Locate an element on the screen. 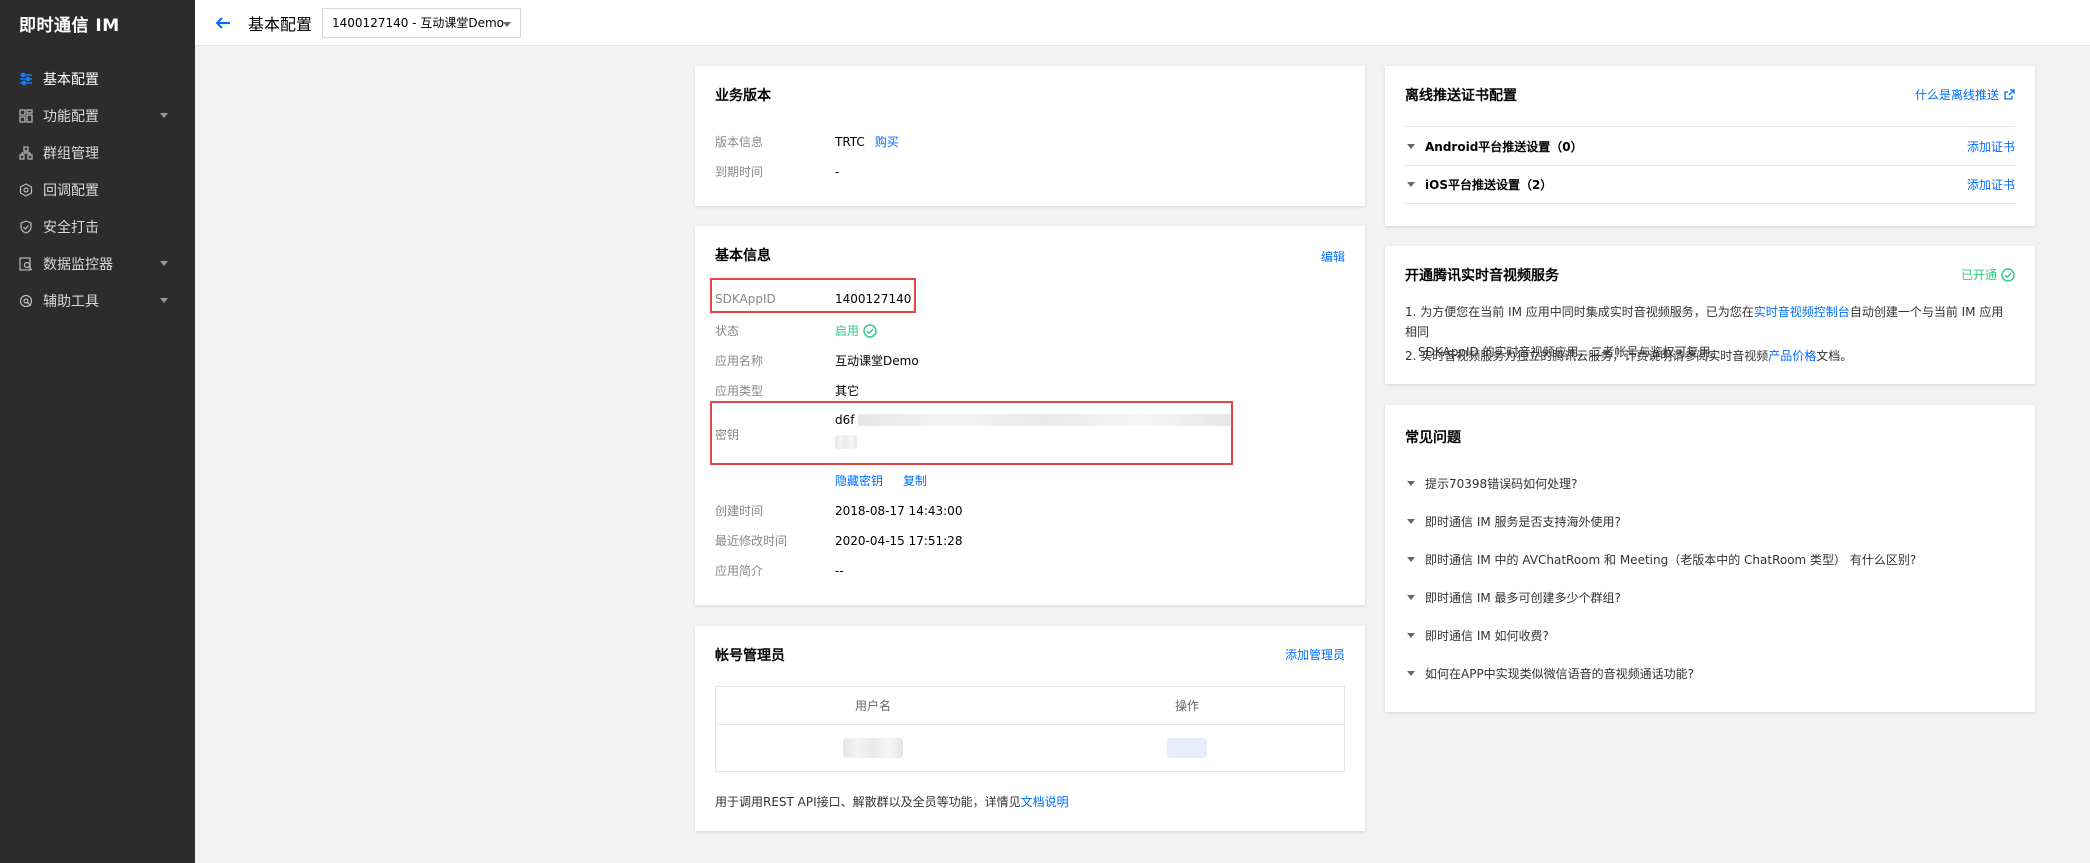 This screenshot has width=2090, height=863. sidebar-item-group-management: 群组管理 is located at coordinates (97, 152).